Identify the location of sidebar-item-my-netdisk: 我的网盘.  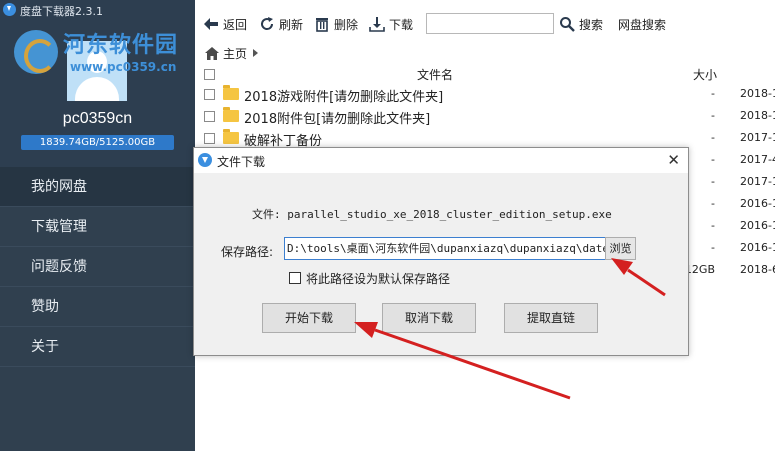
(97, 187).